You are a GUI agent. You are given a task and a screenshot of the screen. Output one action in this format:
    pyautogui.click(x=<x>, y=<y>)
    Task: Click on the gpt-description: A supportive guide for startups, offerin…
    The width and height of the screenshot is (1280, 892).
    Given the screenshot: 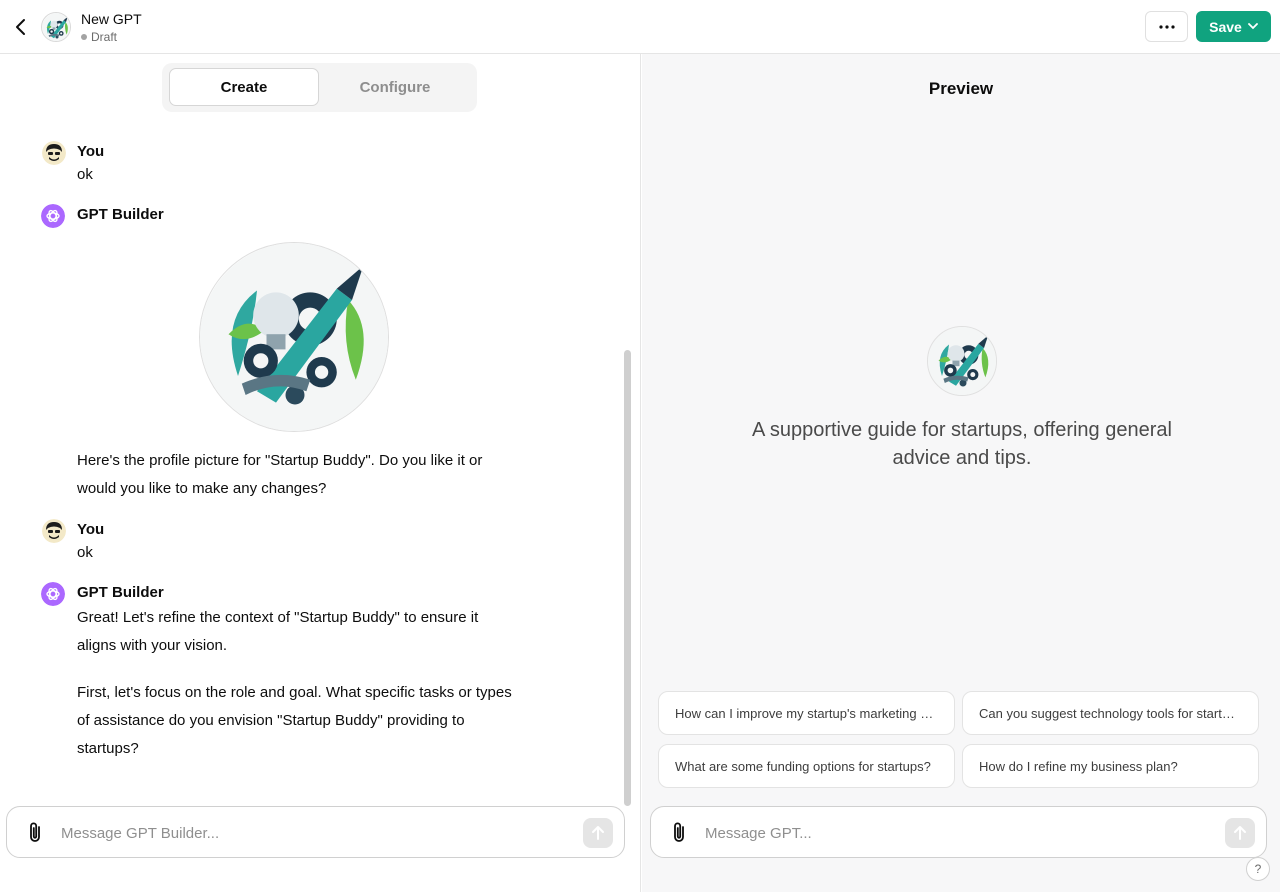 What is the action you would take?
    pyautogui.click(x=962, y=444)
    